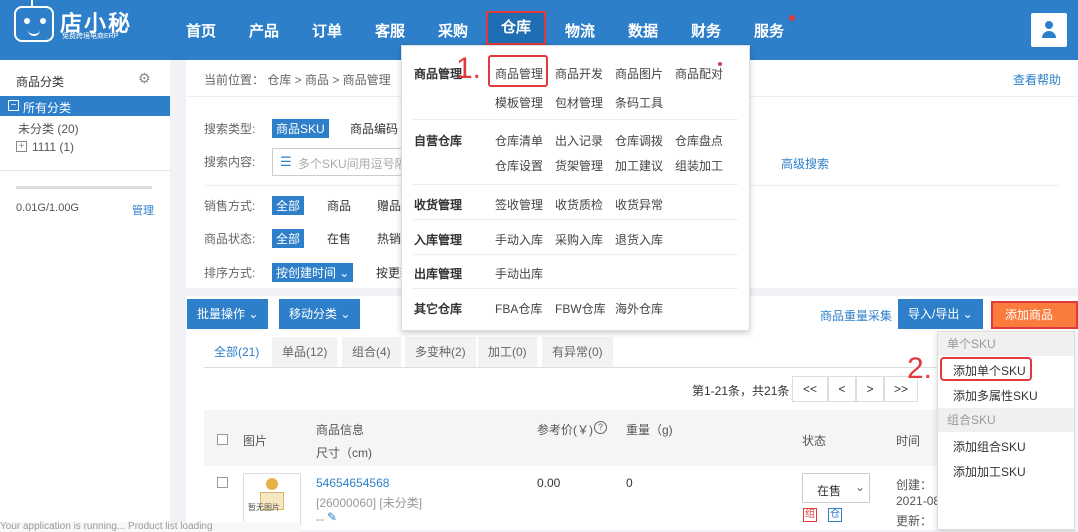 The width and height of the screenshot is (1078, 532). Describe the element at coordinates (453, 30) in the screenshot. I see `nav-purchase: 采购` at that location.